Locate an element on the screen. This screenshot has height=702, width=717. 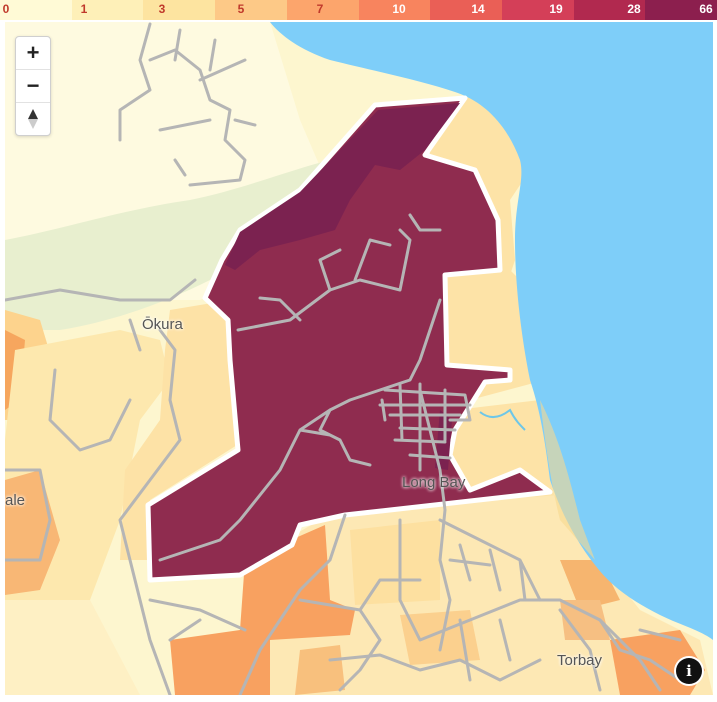
legend-label: 5 is located at coordinates (241, 9).